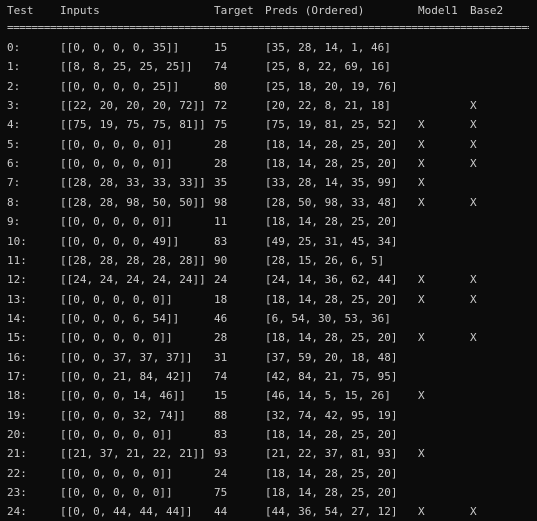 The image size is (537, 521). I want to click on cell-test: 14:, so click(17, 318).